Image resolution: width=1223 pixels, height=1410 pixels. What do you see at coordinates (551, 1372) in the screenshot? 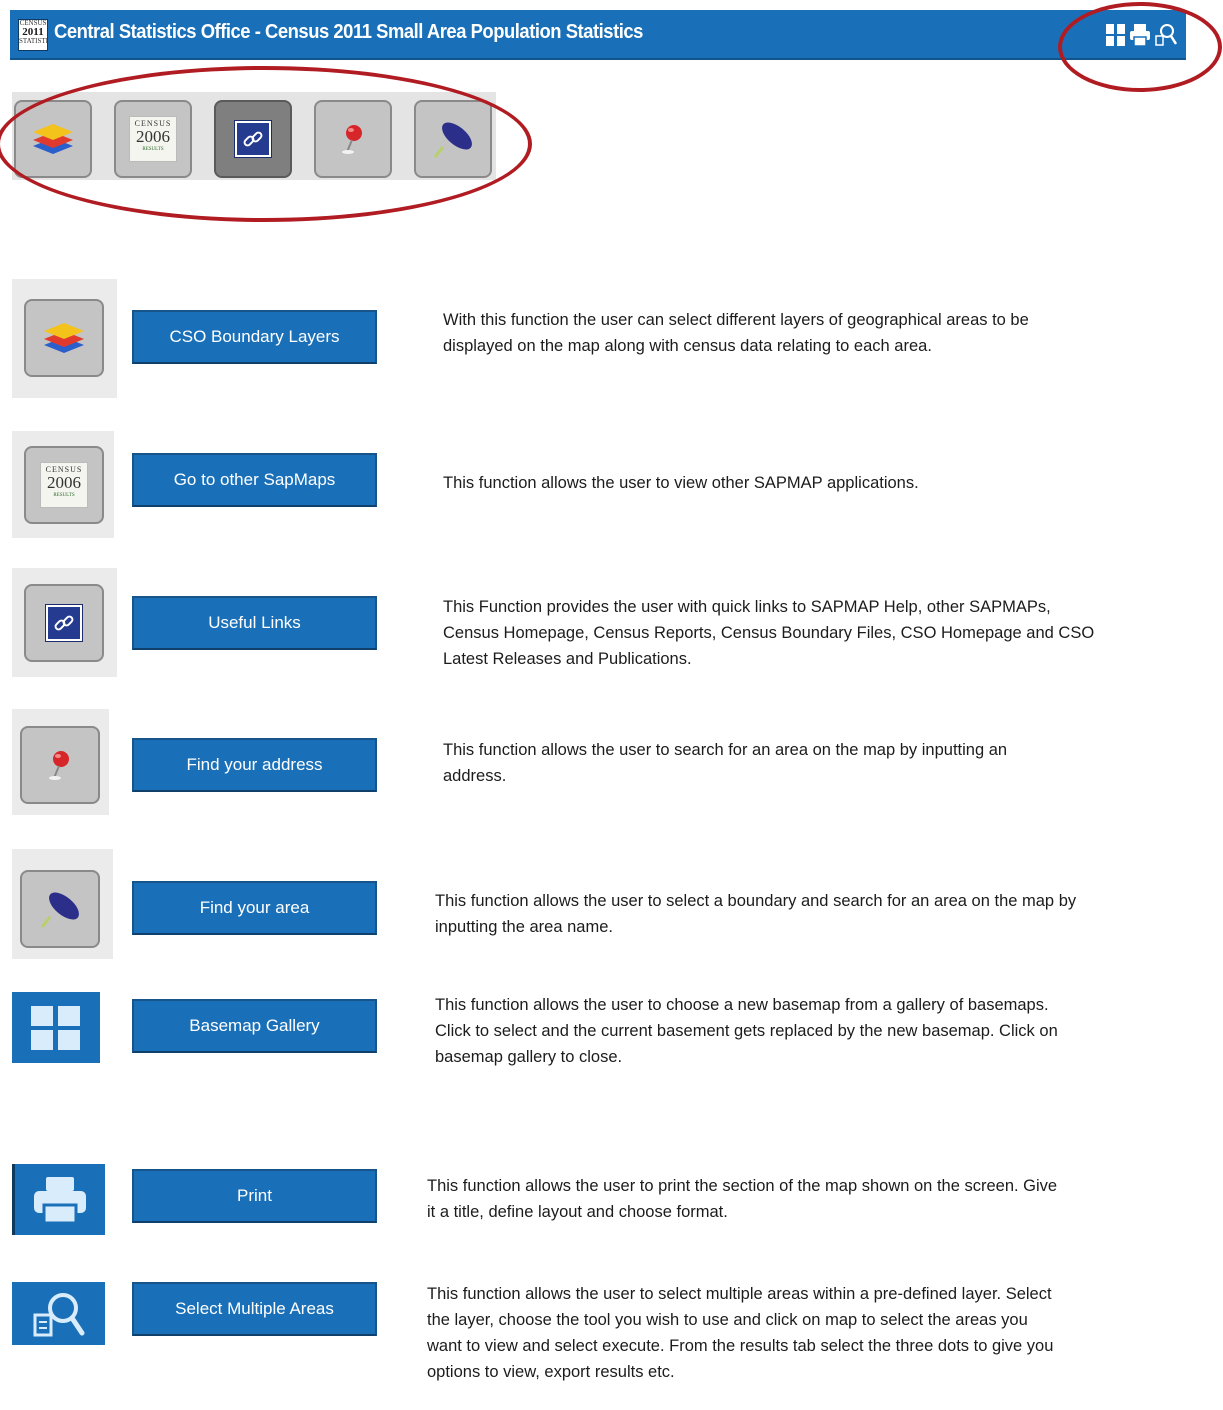
I see `description-line: options to view, export results etc.` at bounding box center [551, 1372].